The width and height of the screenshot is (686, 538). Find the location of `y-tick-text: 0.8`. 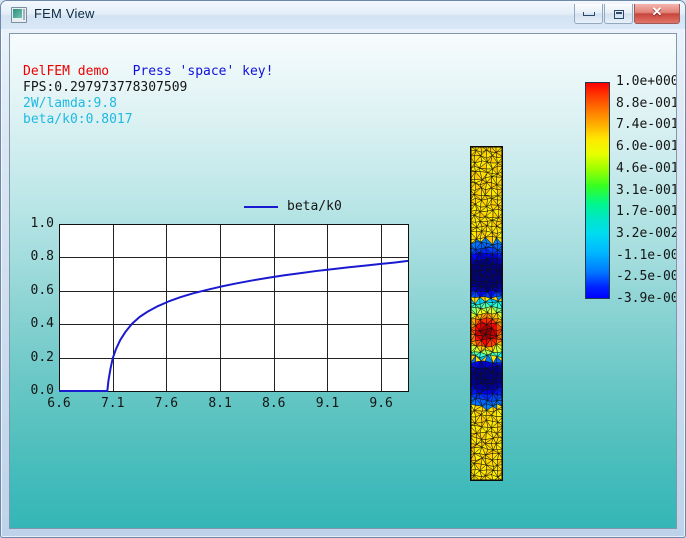

y-tick-text: 0.8 is located at coordinates (42, 257).